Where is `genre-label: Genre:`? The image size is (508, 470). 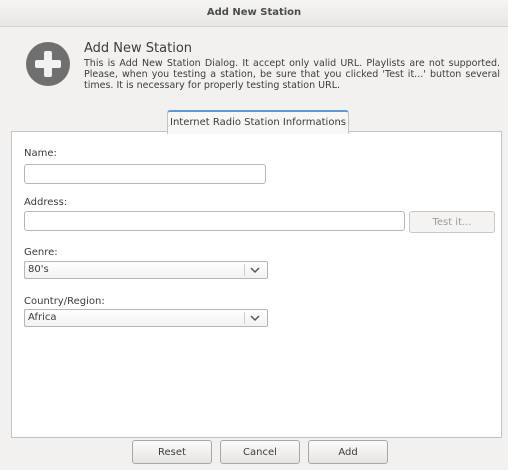 genre-label: Genre: is located at coordinates (41, 252).